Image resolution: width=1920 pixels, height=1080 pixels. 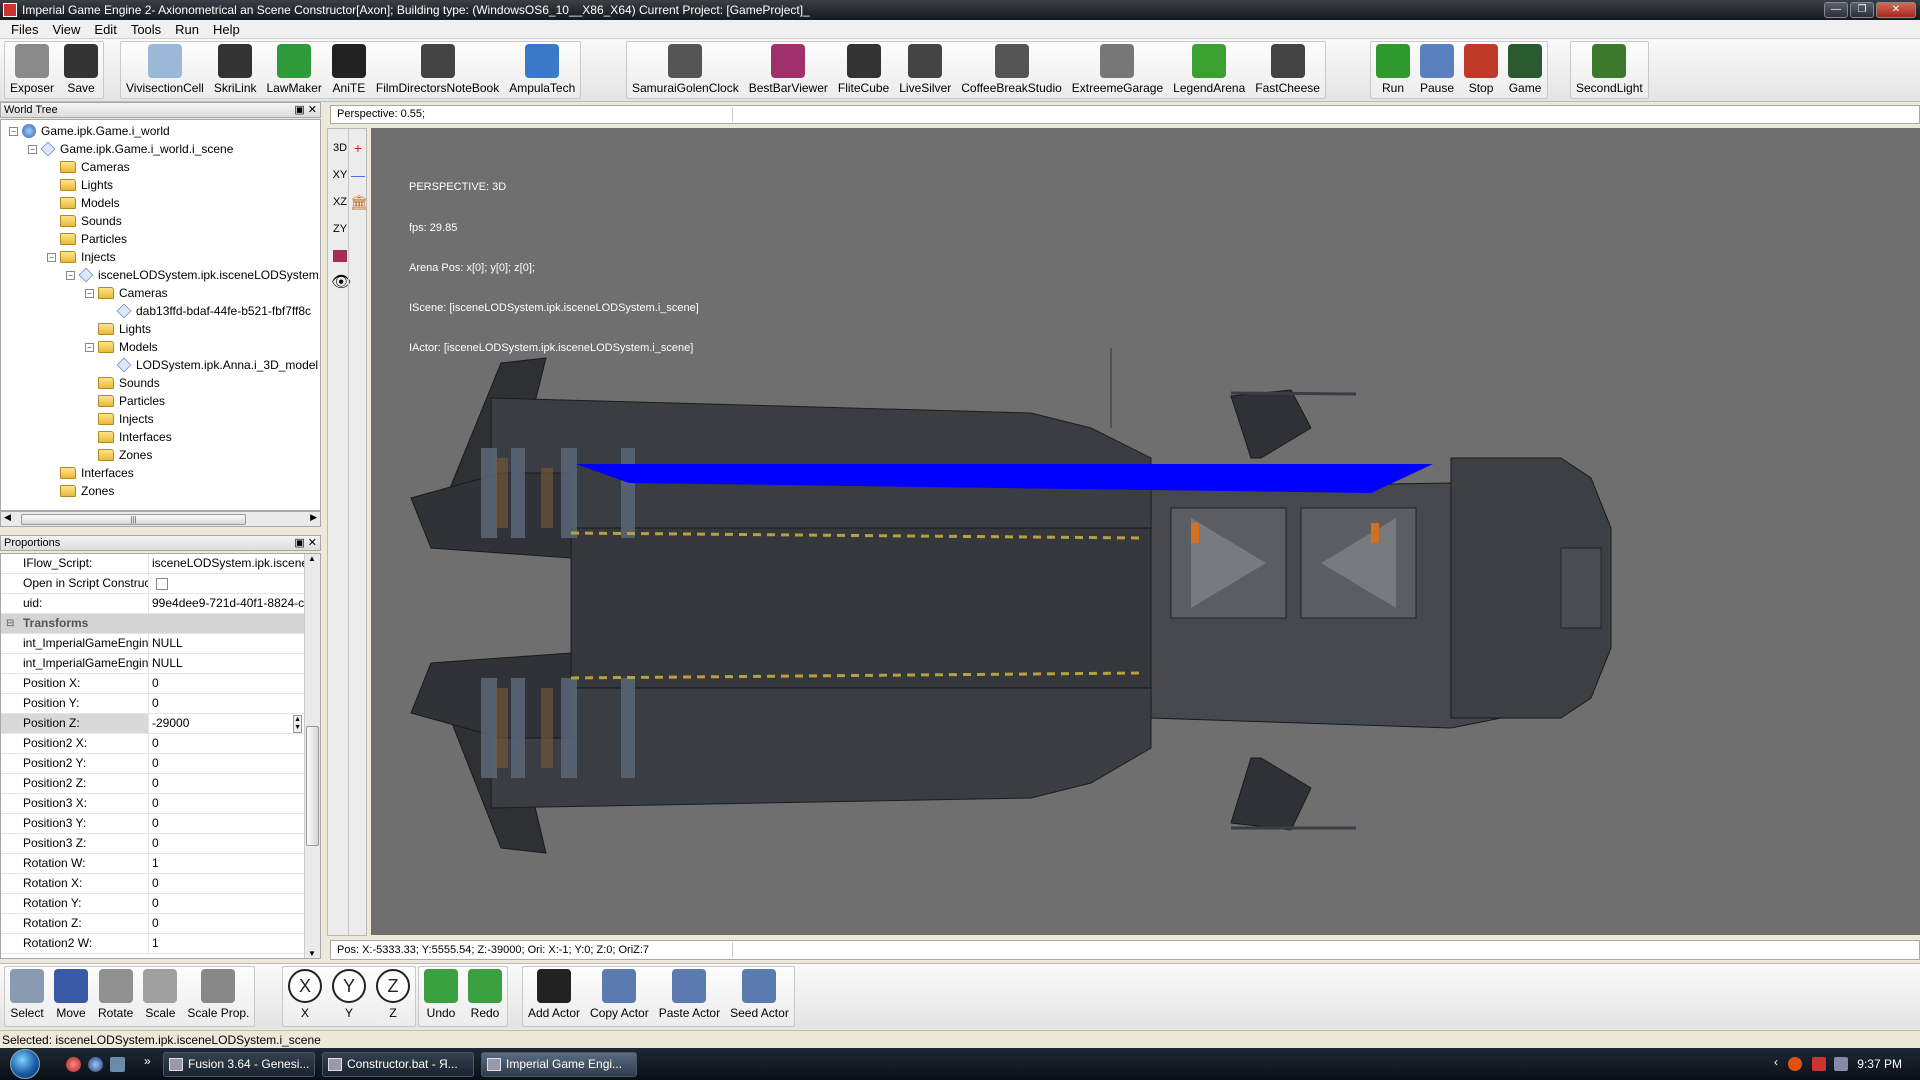 I want to click on property-row: Position3 X: 0, so click(x=152, y=804).